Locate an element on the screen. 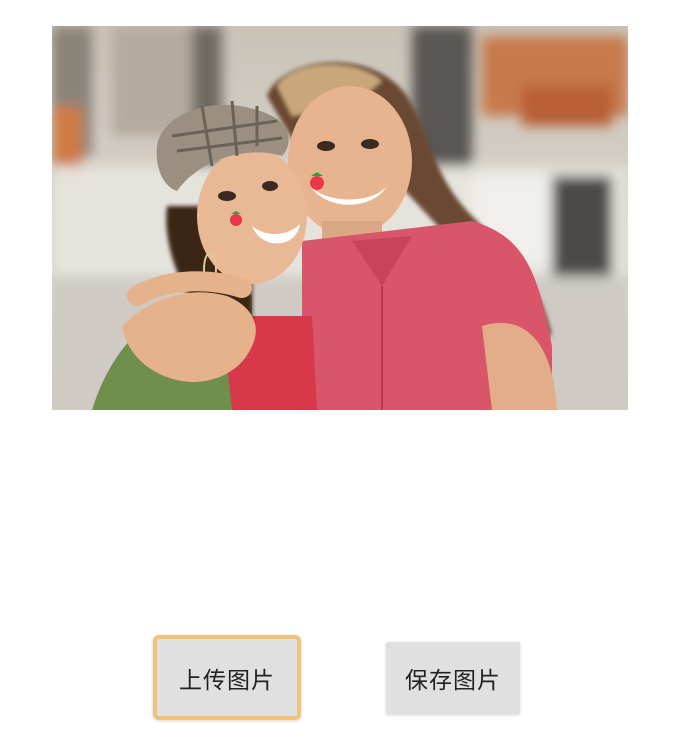  upload-image-button: 上传图片 is located at coordinates (227, 677).